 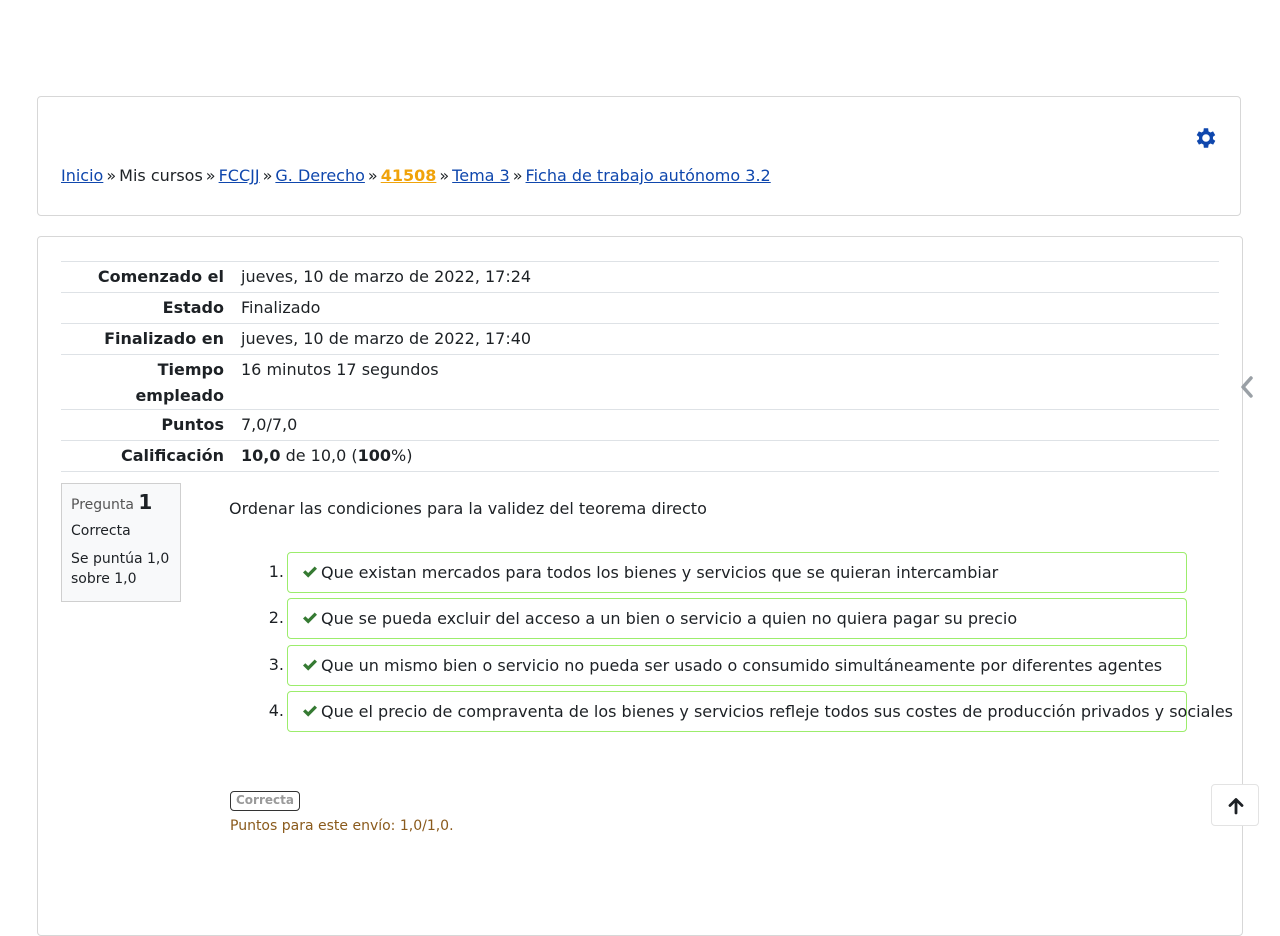 I want to click on summary-value: jueves, 10 de marzo de 2022, 17:40, so click(x=386, y=338).